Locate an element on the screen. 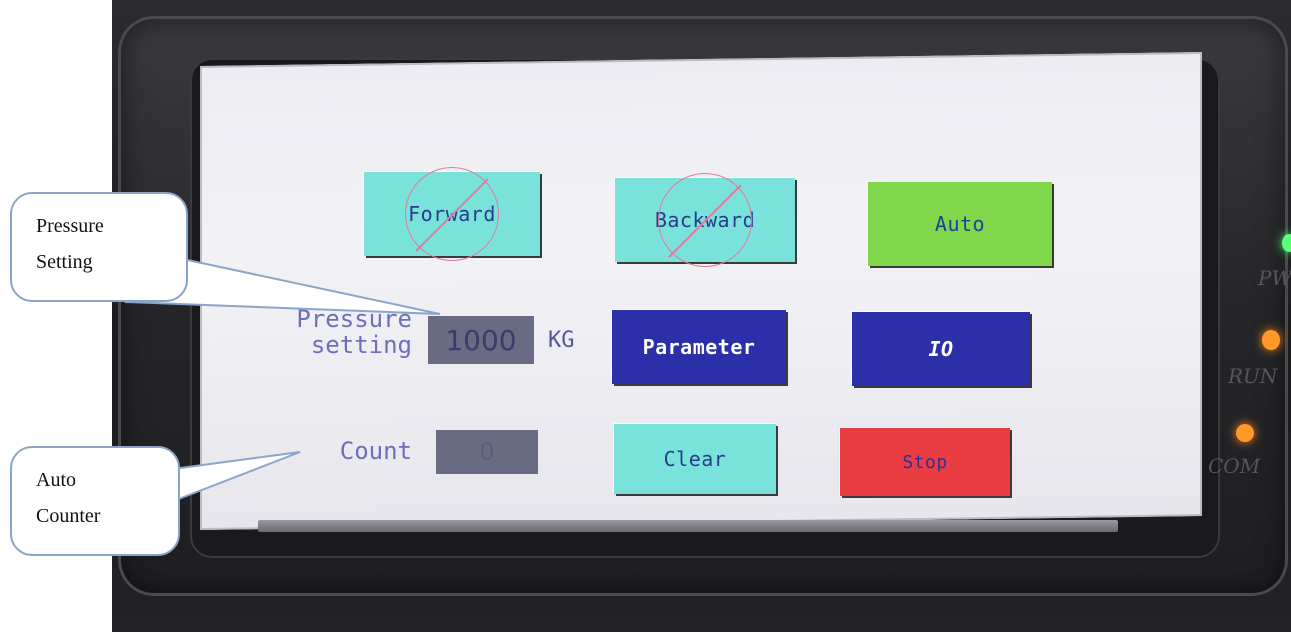 The image size is (1291, 632). count-value: 0 is located at coordinates (487, 452).